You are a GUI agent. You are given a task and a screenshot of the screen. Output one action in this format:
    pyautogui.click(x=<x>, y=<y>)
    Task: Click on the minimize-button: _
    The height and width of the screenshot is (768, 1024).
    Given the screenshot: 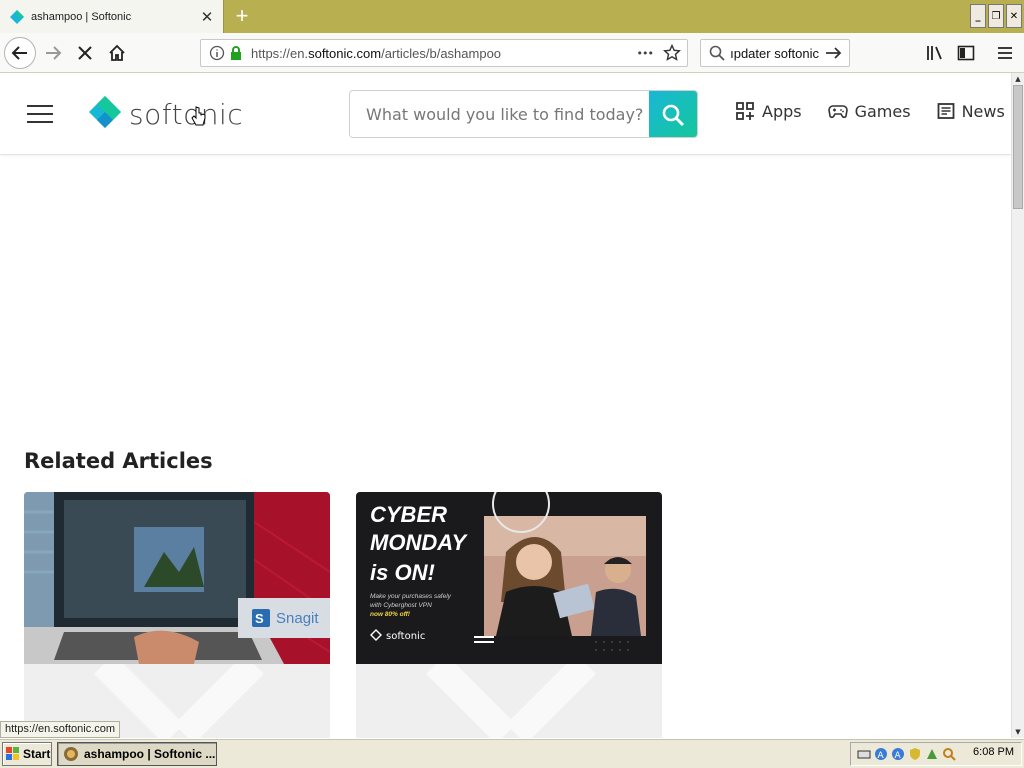 What is the action you would take?
    pyautogui.click(x=978, y=16)
    